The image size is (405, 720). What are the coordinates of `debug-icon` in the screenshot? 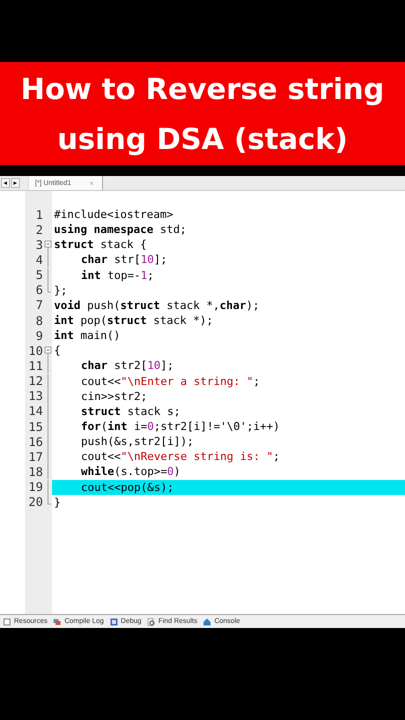 It's located at (114, 622).